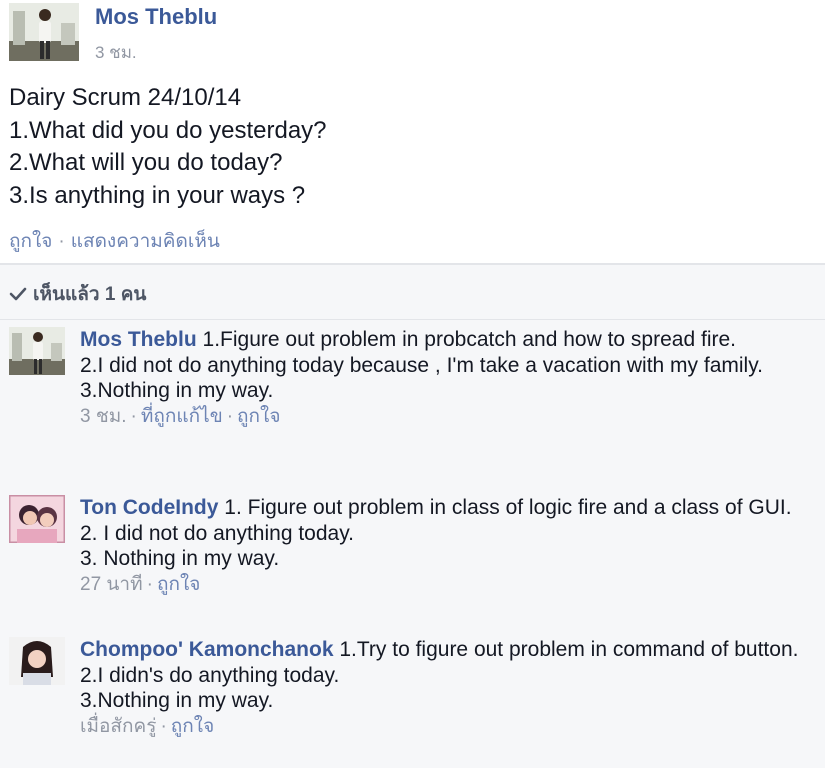 This screenshot has width=825, height=768. What do you see at coordinates (30, 241) in the screenshot?
I see `like-button: ถูกใจ` at bounding box center [30, 241].